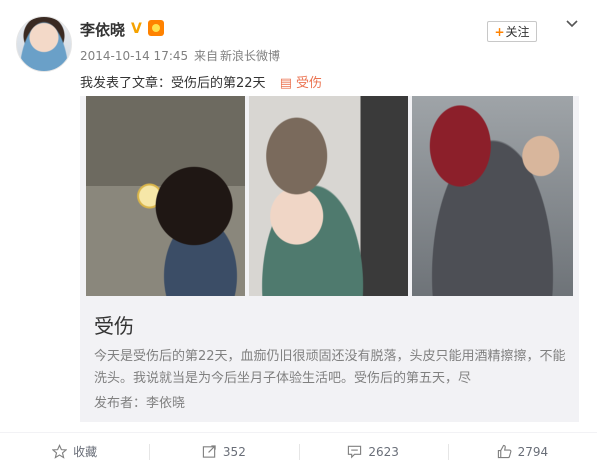 This screenshot has width=597, height=470. I want to click on timestamp: 2014-10-14 17:45, so click(134, 56).